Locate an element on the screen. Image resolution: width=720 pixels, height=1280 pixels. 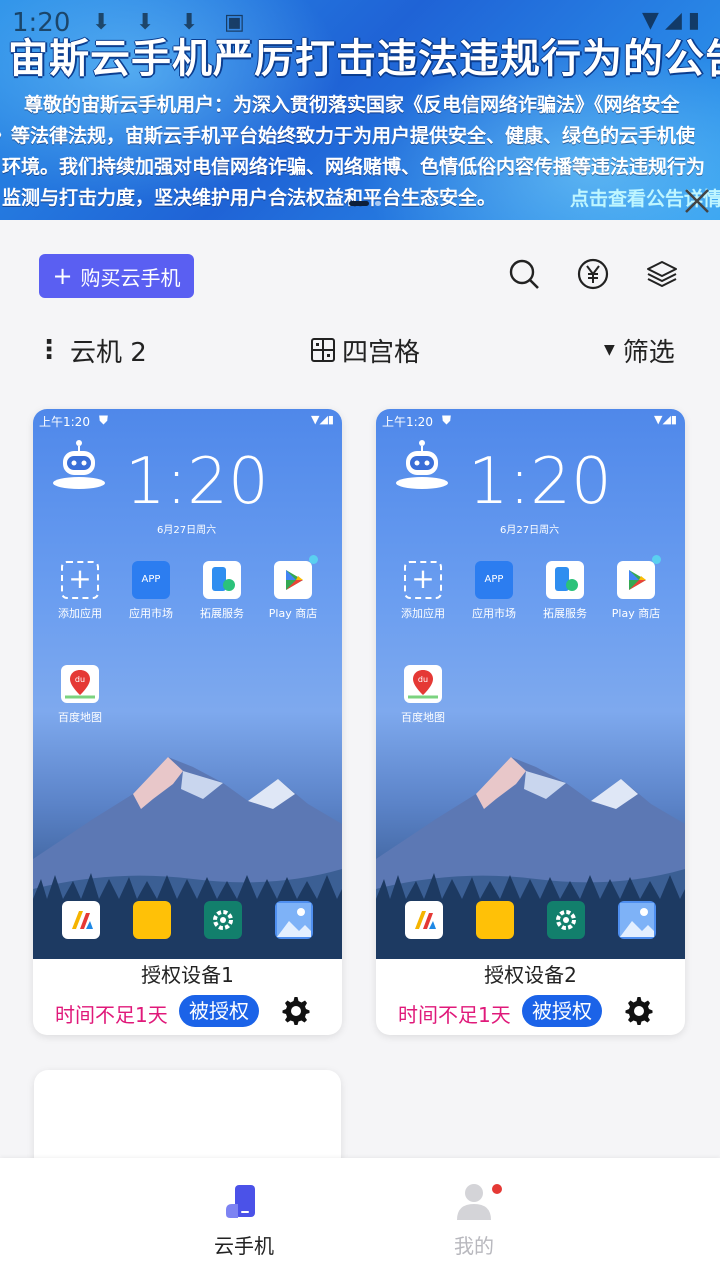
phone-icon is located at coordinates (240, 1201).